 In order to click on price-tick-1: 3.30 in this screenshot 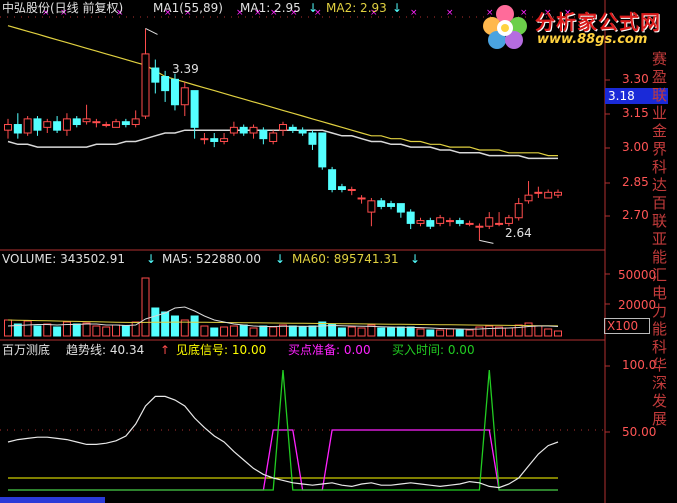, I will do `click(635, 79)`.